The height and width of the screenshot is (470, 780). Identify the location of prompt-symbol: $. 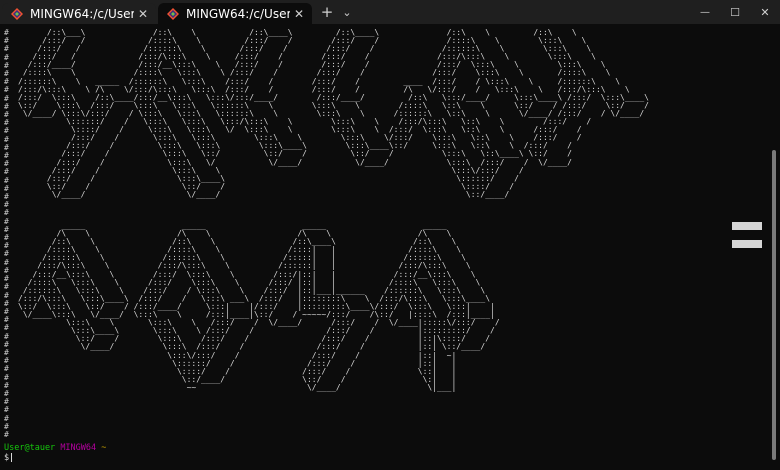
(7, 458).